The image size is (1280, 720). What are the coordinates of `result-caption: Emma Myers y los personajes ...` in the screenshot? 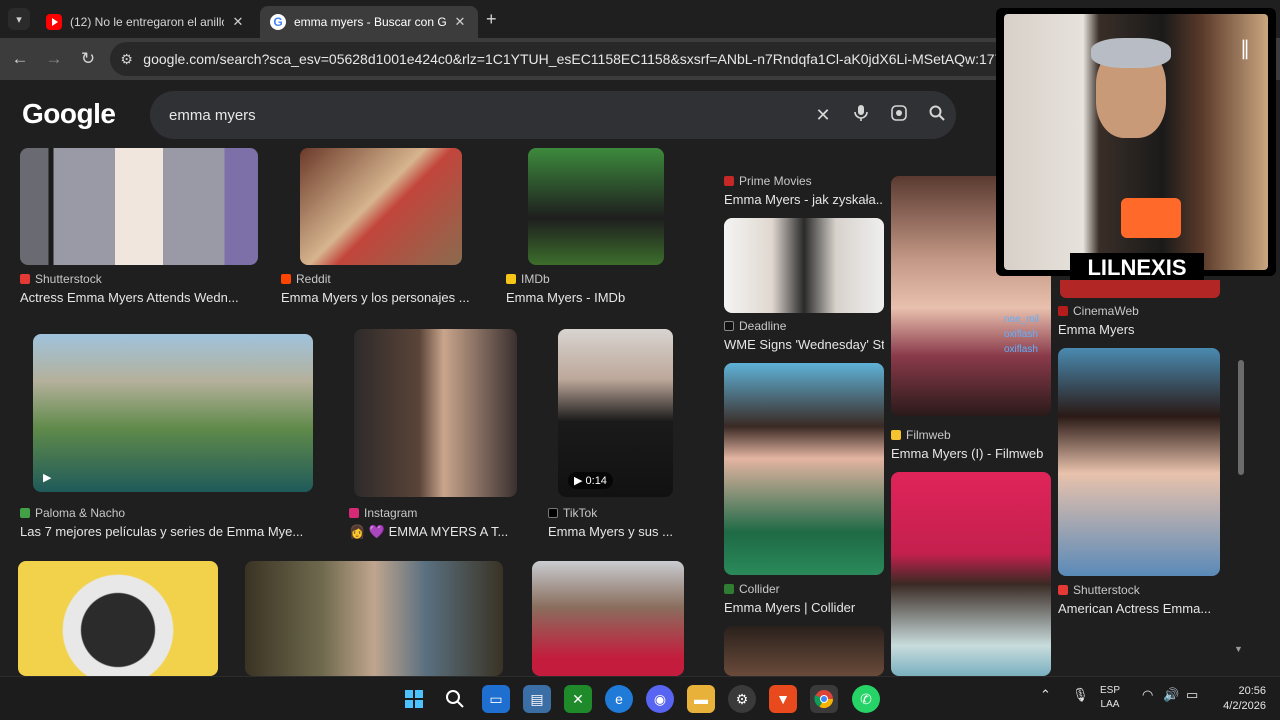 It's located at (383, 297).